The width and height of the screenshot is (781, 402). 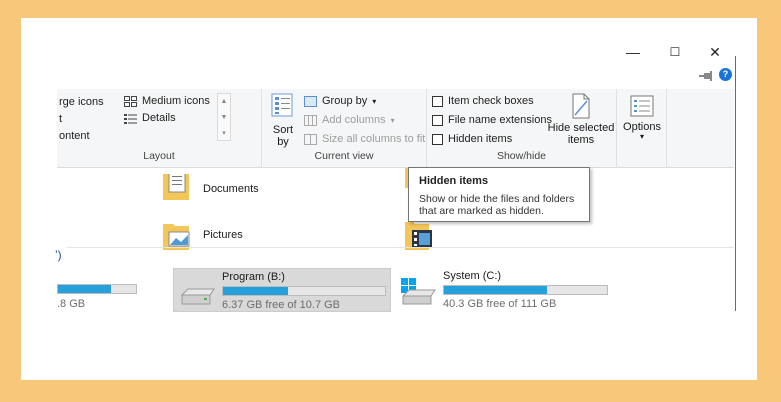 I want to click on list-label: t, so click(x=61, y=119).